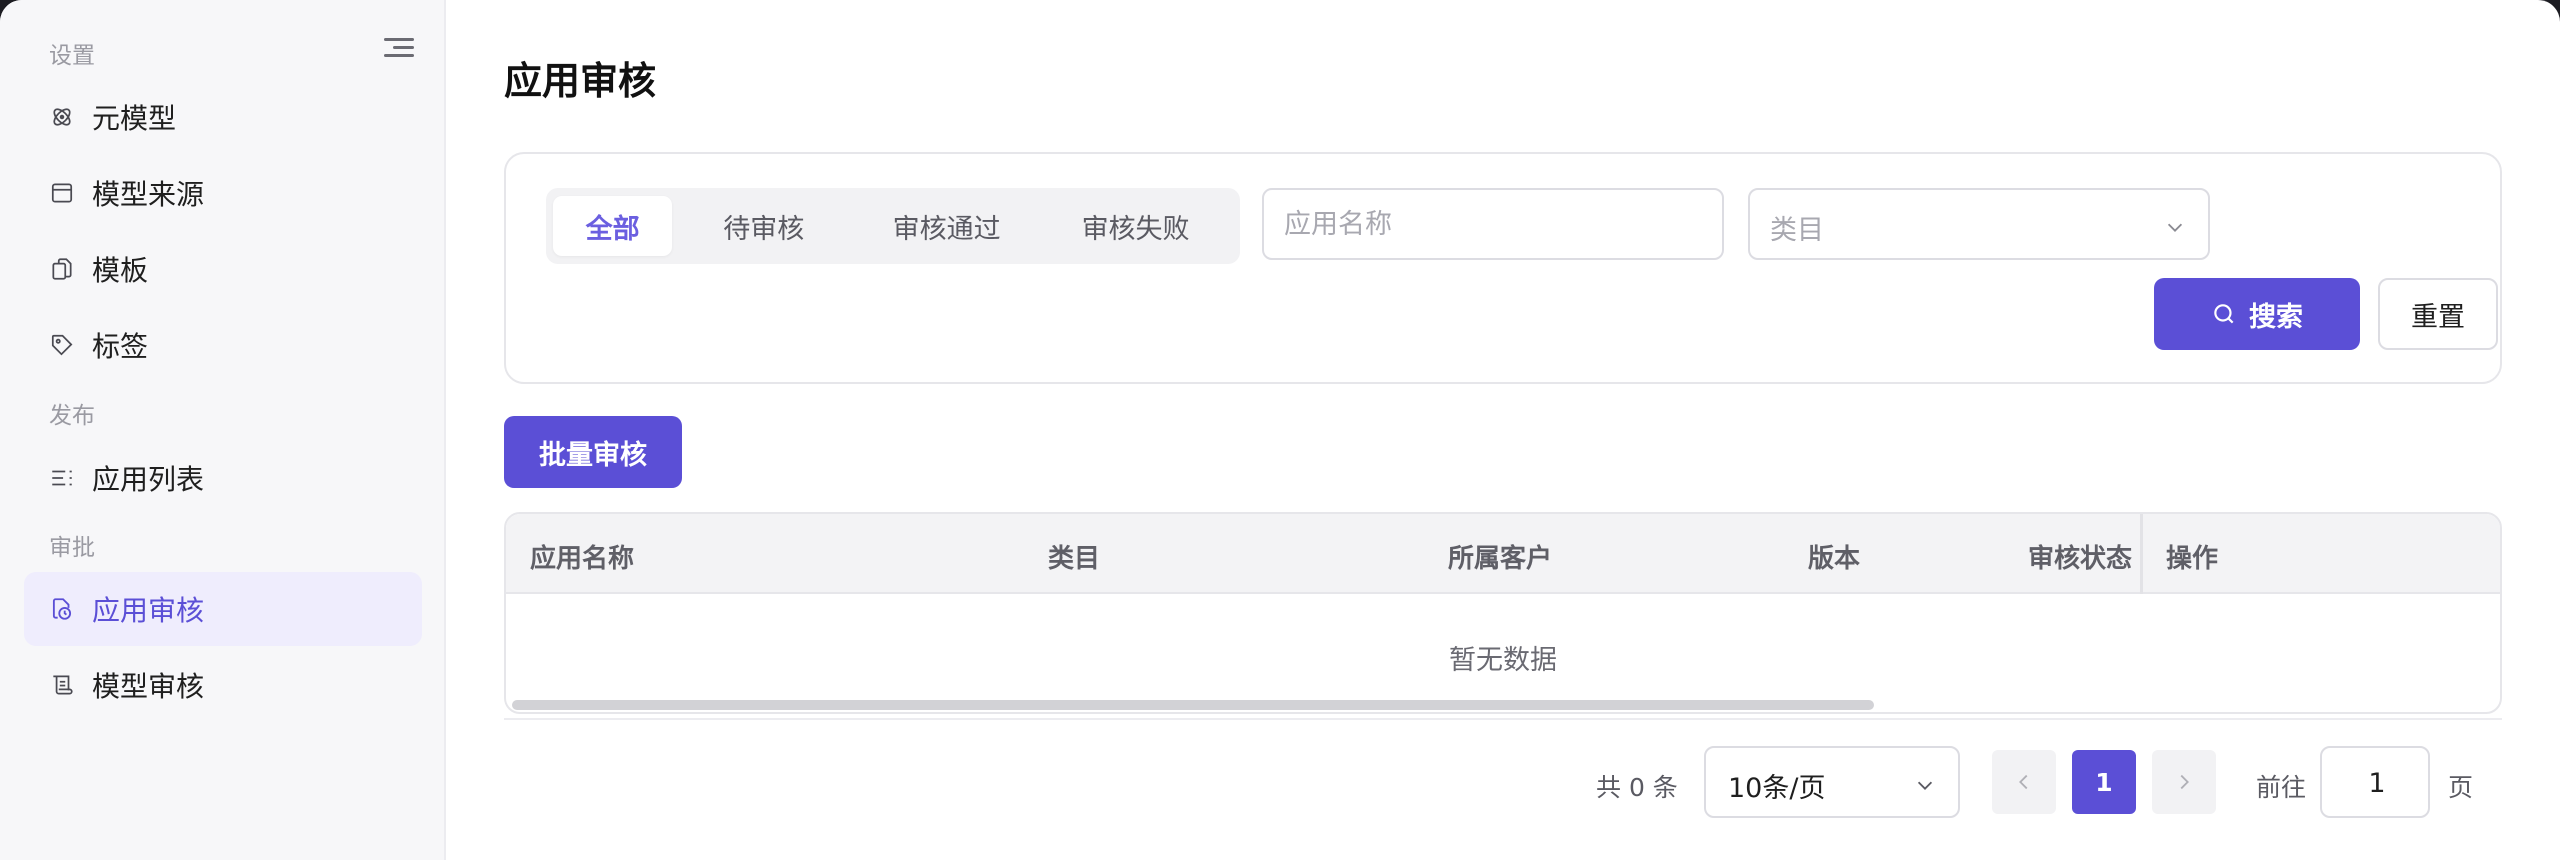 This screenshot has height=860, width=2560. What do you see at coordinates (223, 193) in the screenshot?
I see `sidebar-item-model-source: 模型来源` at bounding box center [223, 193].